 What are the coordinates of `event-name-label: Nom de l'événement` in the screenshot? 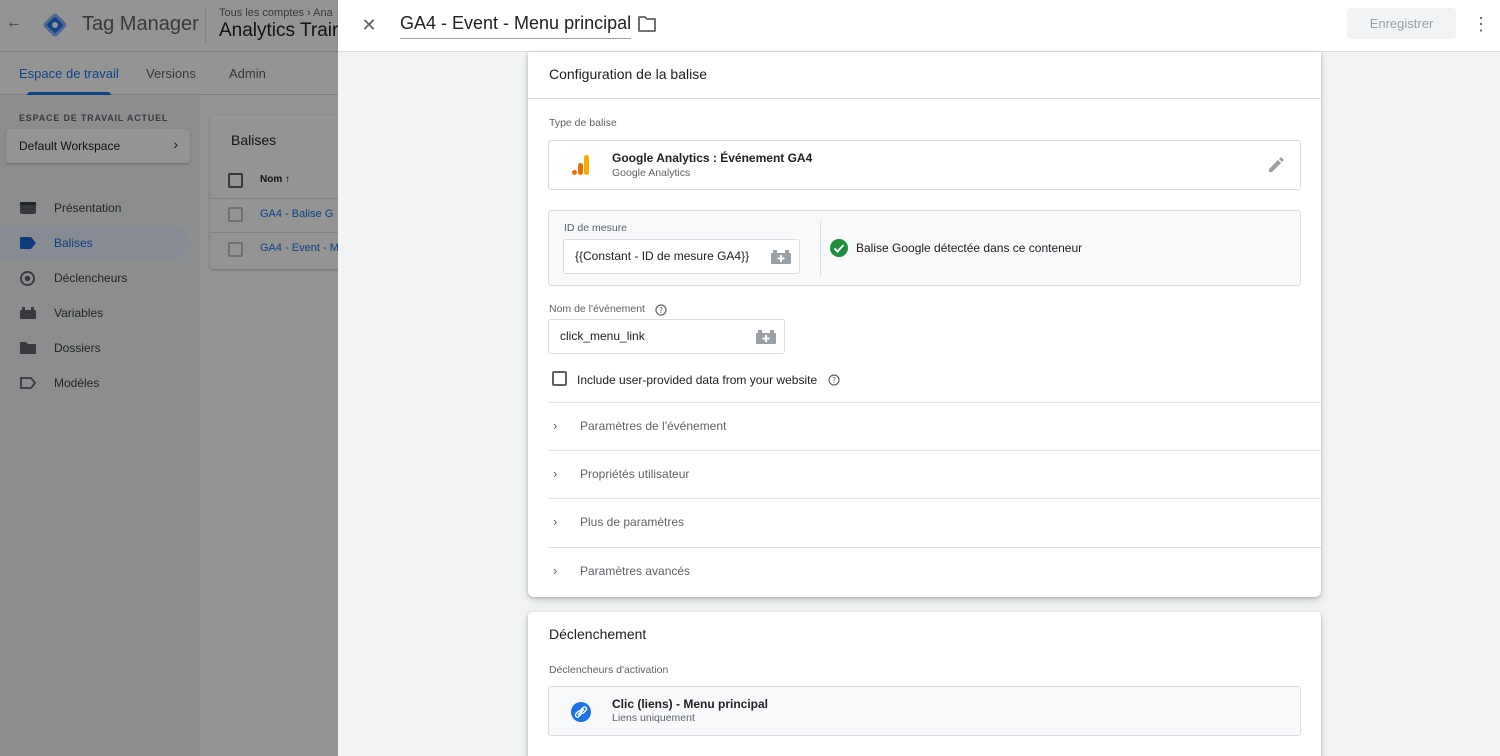 It's located at (597, 309).